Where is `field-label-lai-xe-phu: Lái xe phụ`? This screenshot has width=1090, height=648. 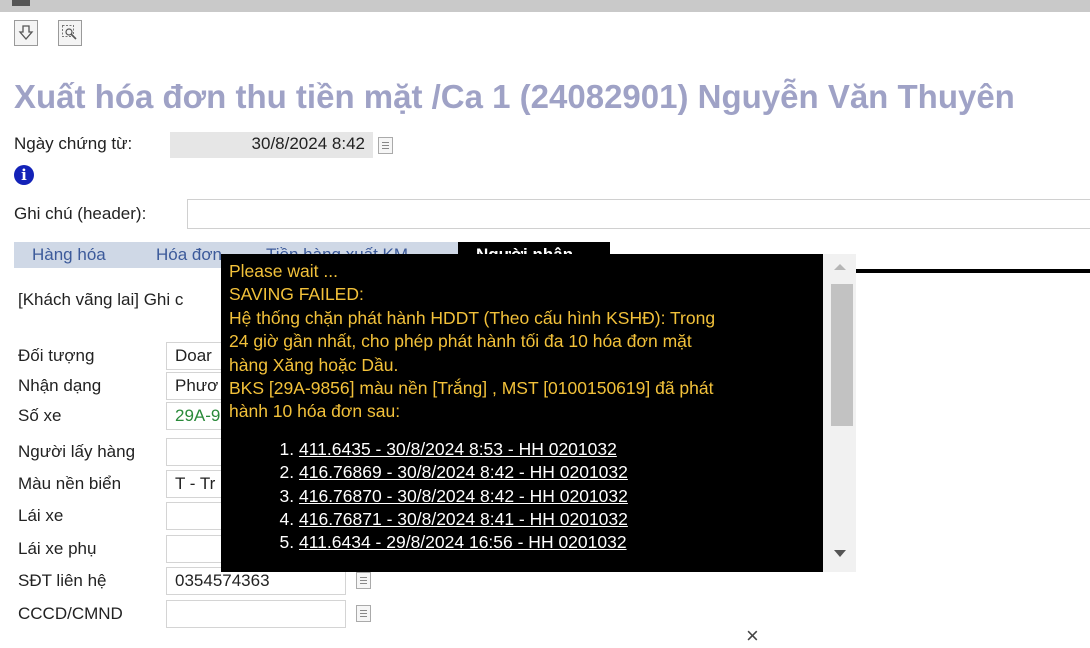 field-label-lai-xe-phu: Lái xe phụ is located at coordinates (57, 548).